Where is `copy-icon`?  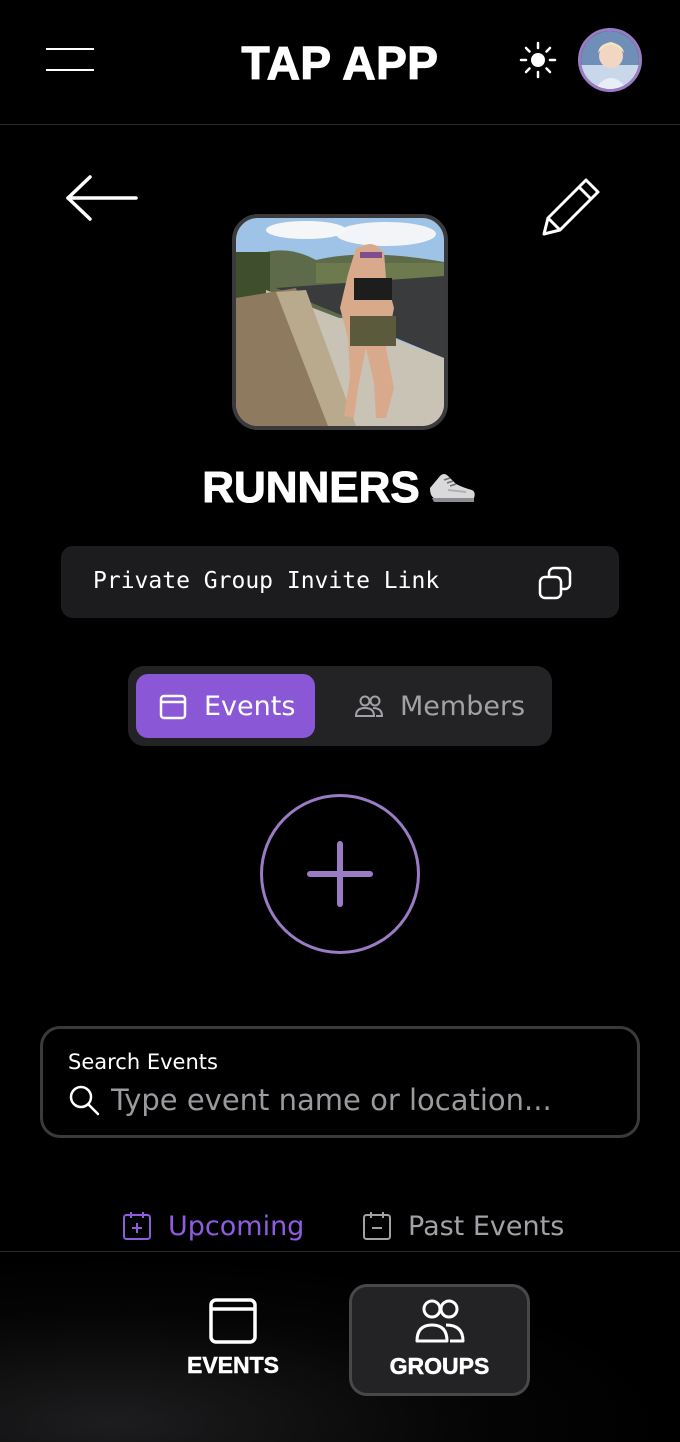 copy-icon is located at coordinates (555, 583).